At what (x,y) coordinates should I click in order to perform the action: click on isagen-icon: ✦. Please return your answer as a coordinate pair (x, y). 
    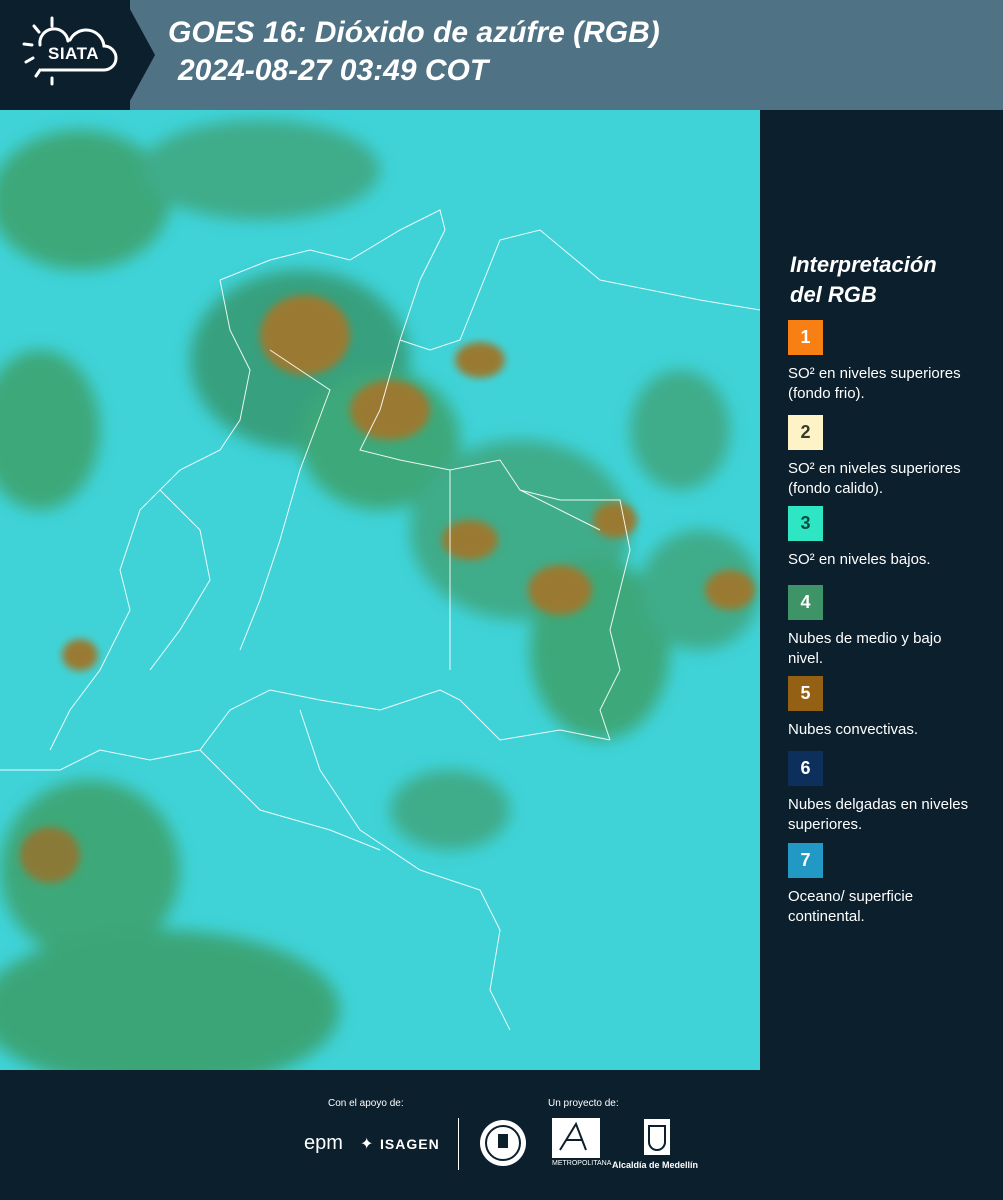
    Looking at the image, I should click on (367, 1144).